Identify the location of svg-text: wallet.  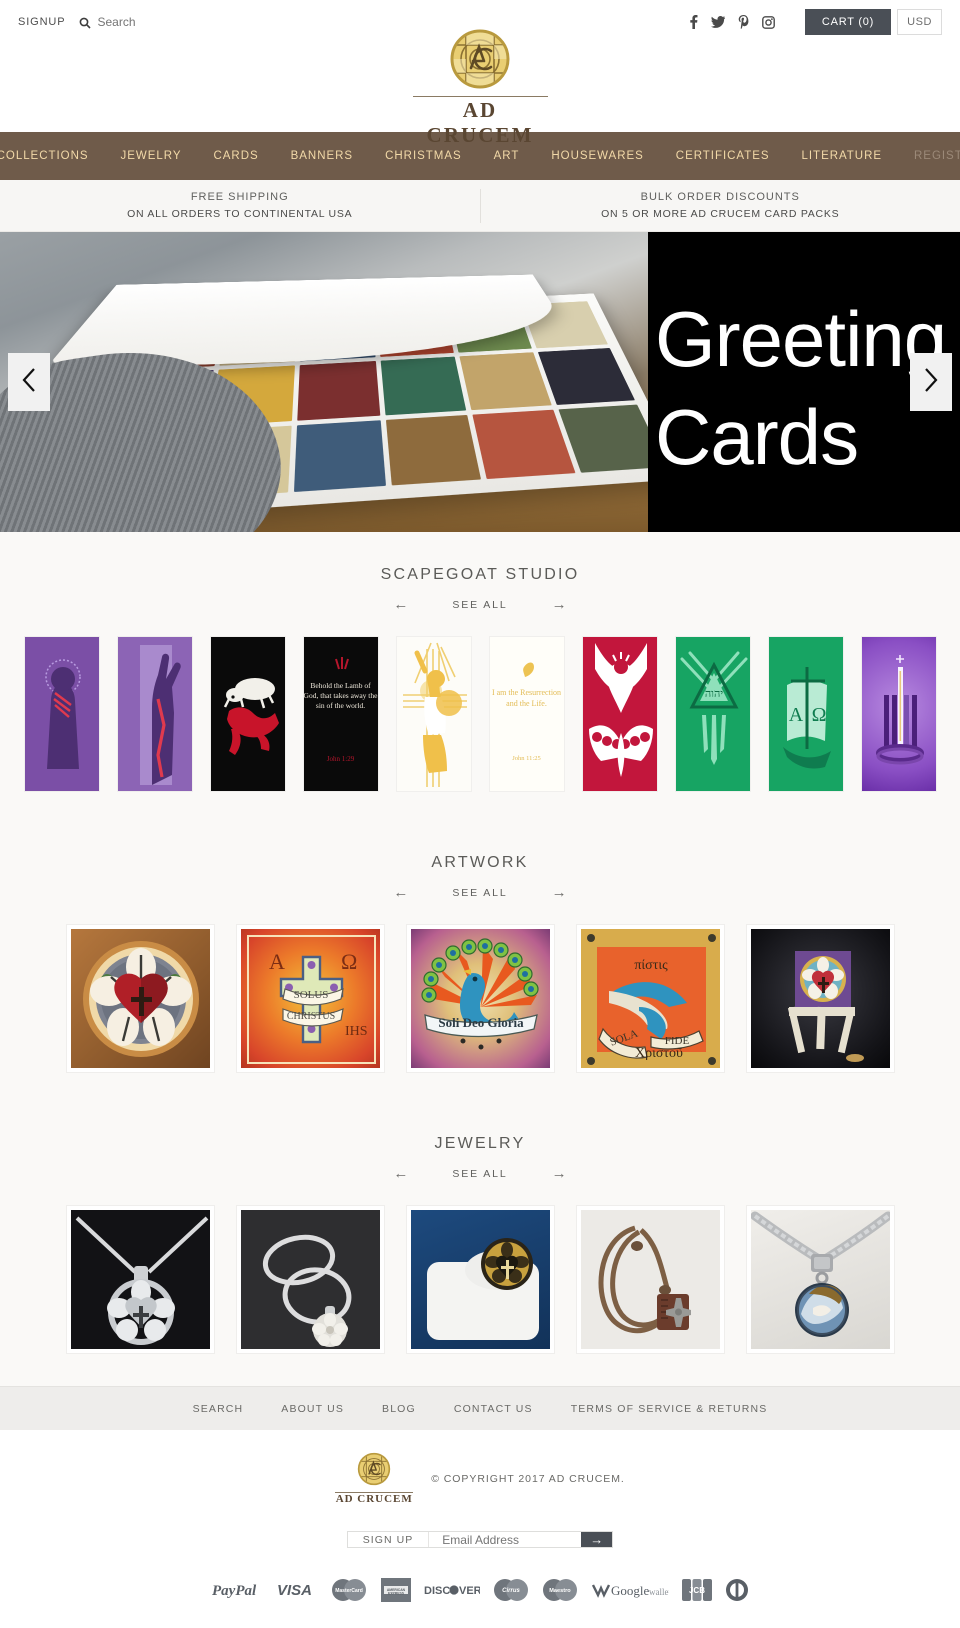
(659, 1592).